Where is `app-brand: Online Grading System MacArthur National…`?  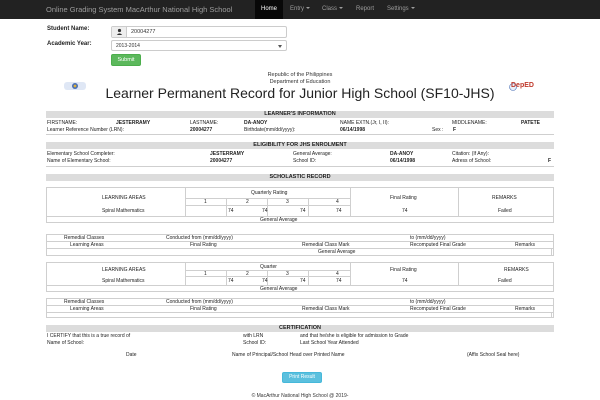 app-brand: Online Grading System MacArthur National… is located at coordinates (139, 9).